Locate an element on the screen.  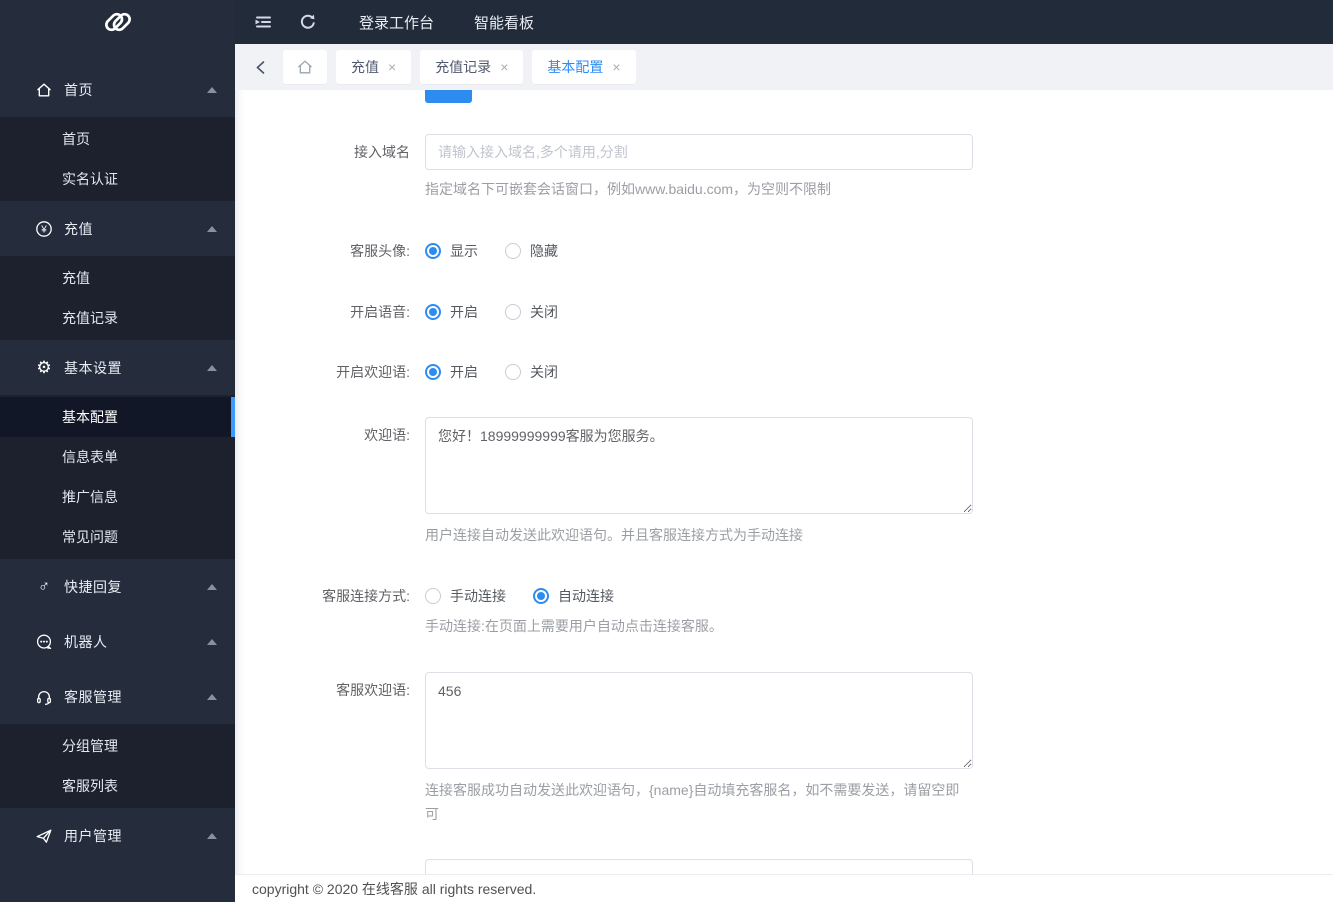
sidebar-subitem-info-form: 信息表单 is located at coordinates (117, 457).